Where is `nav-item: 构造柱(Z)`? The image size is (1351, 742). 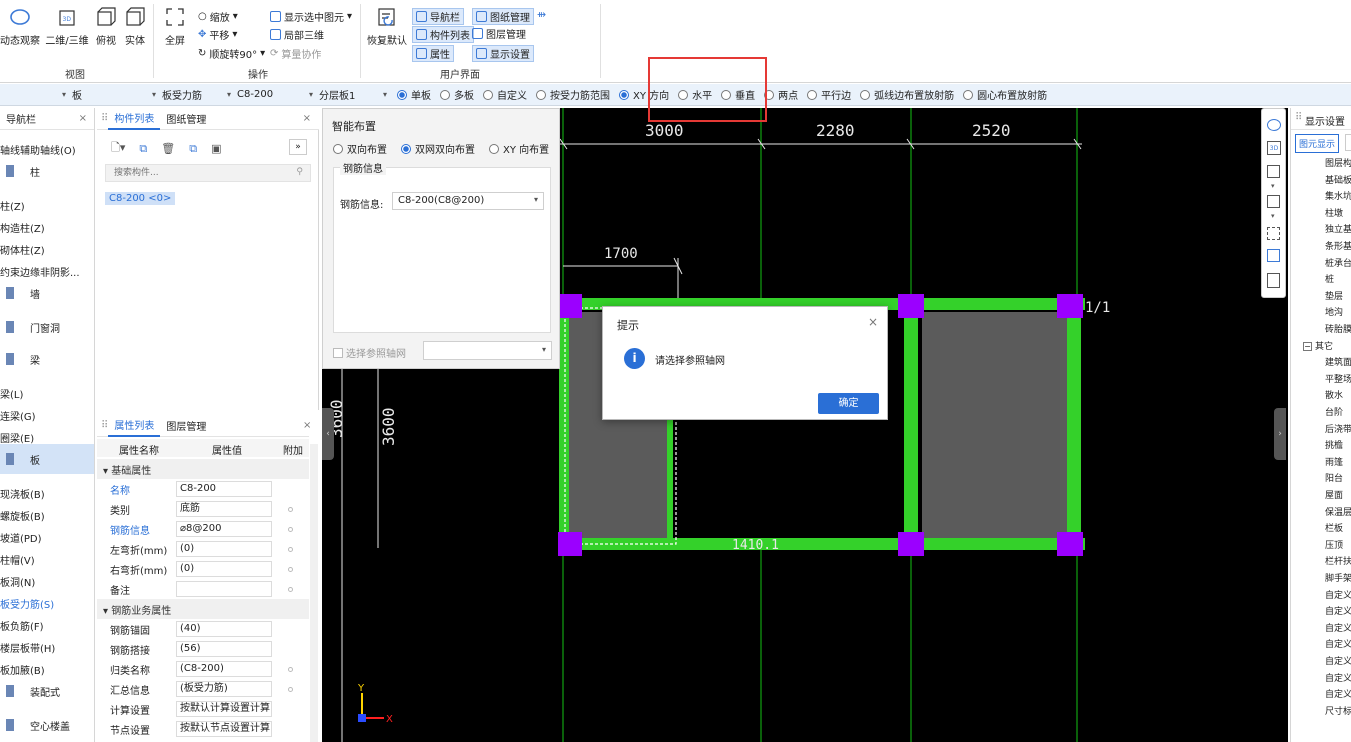
nav-item: 构造柱(Z) is located at coordinates (22, 227).